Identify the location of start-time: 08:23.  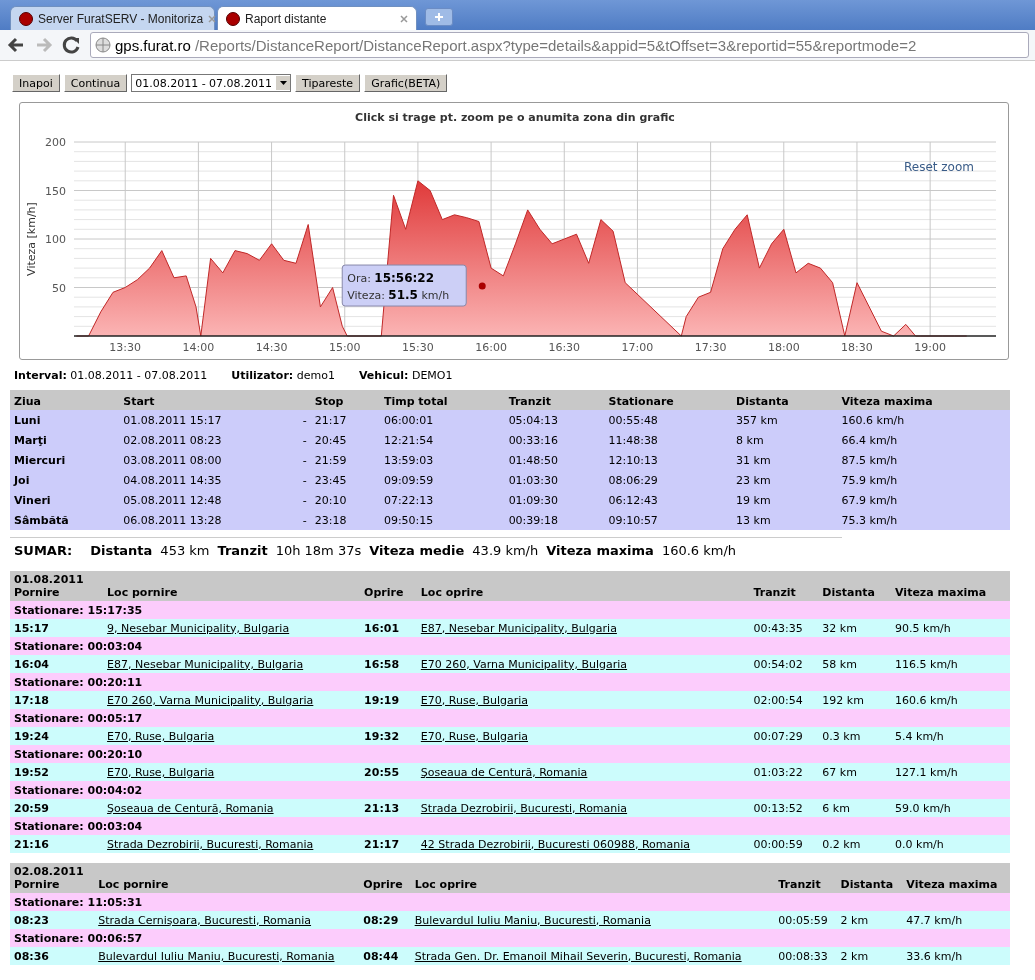
(52, 920).